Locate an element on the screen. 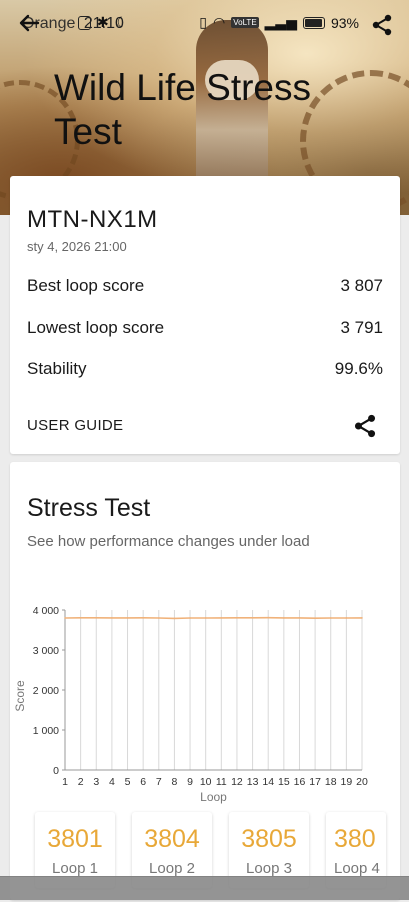 The height and width of the screenshot is (902, 409). stability-row: Stability 99.6% is located at coordinates (205, 369).